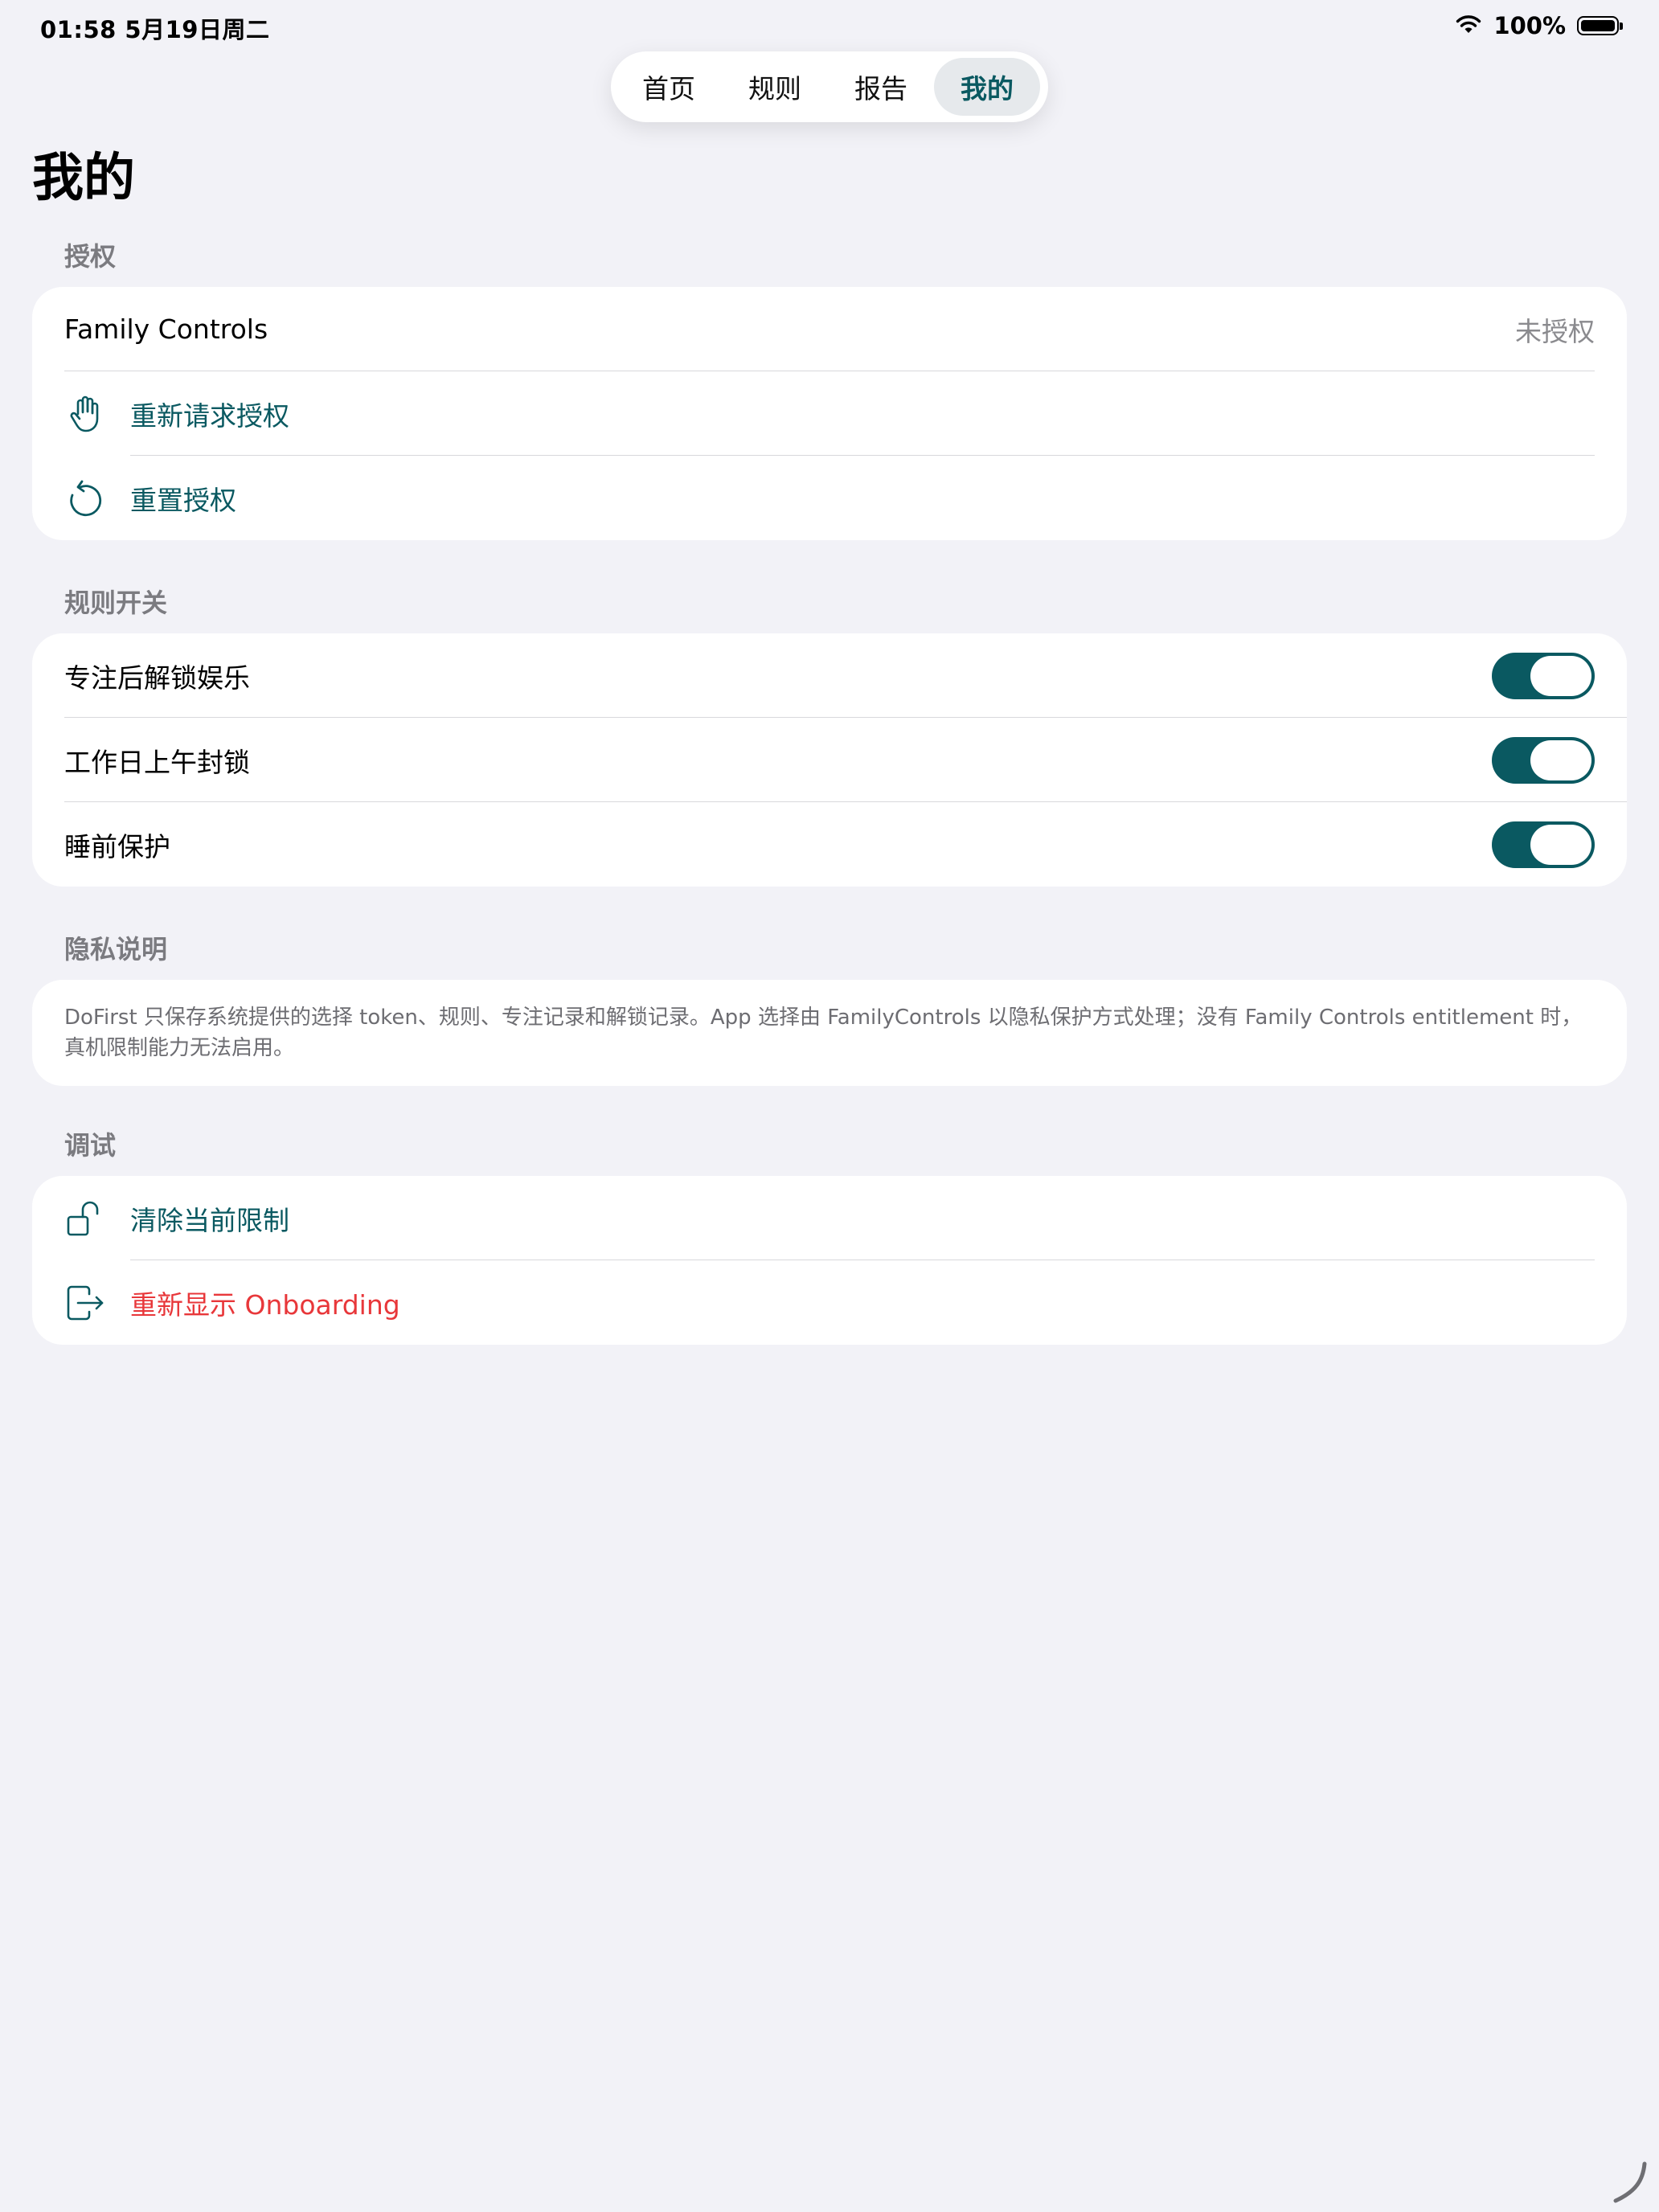 Image resolution: width=1659 pixels, height=2212 pixels. Describe the element at coordinates (116, 949) in the screenshot. I see `section-header-privacy: 隐私说明` at that location.